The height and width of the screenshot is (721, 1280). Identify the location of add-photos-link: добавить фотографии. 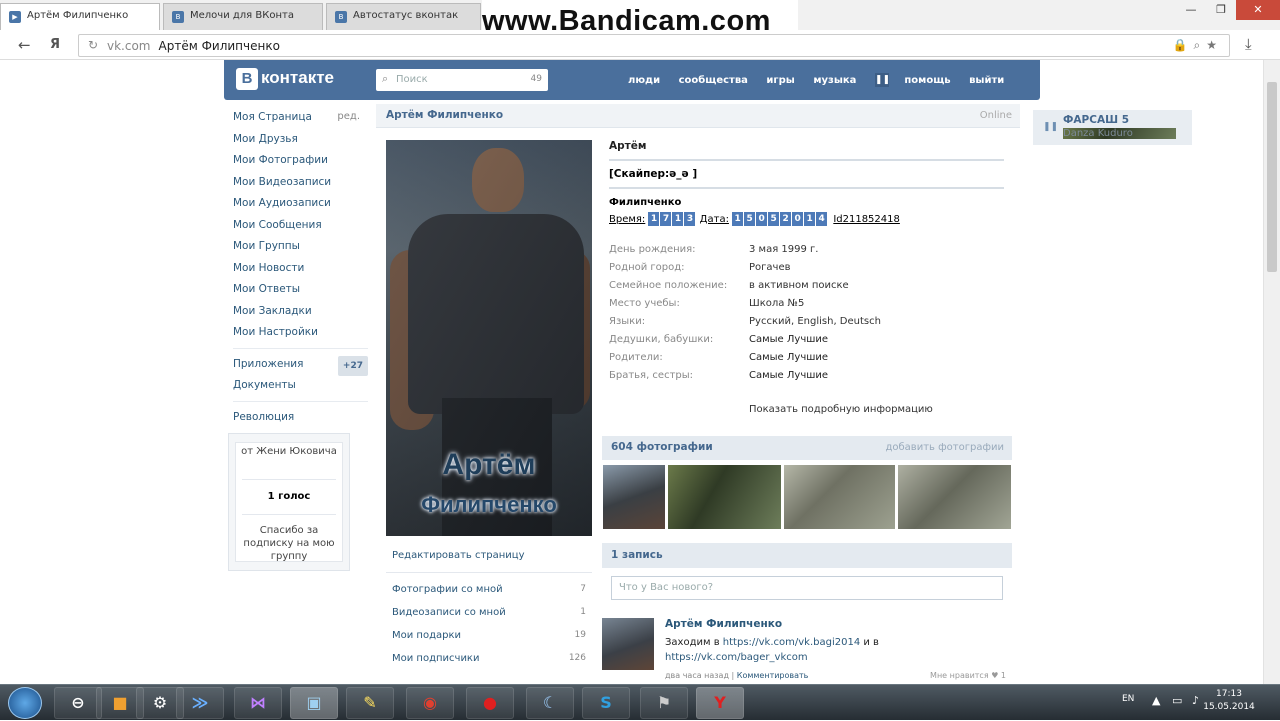
(944, 447).